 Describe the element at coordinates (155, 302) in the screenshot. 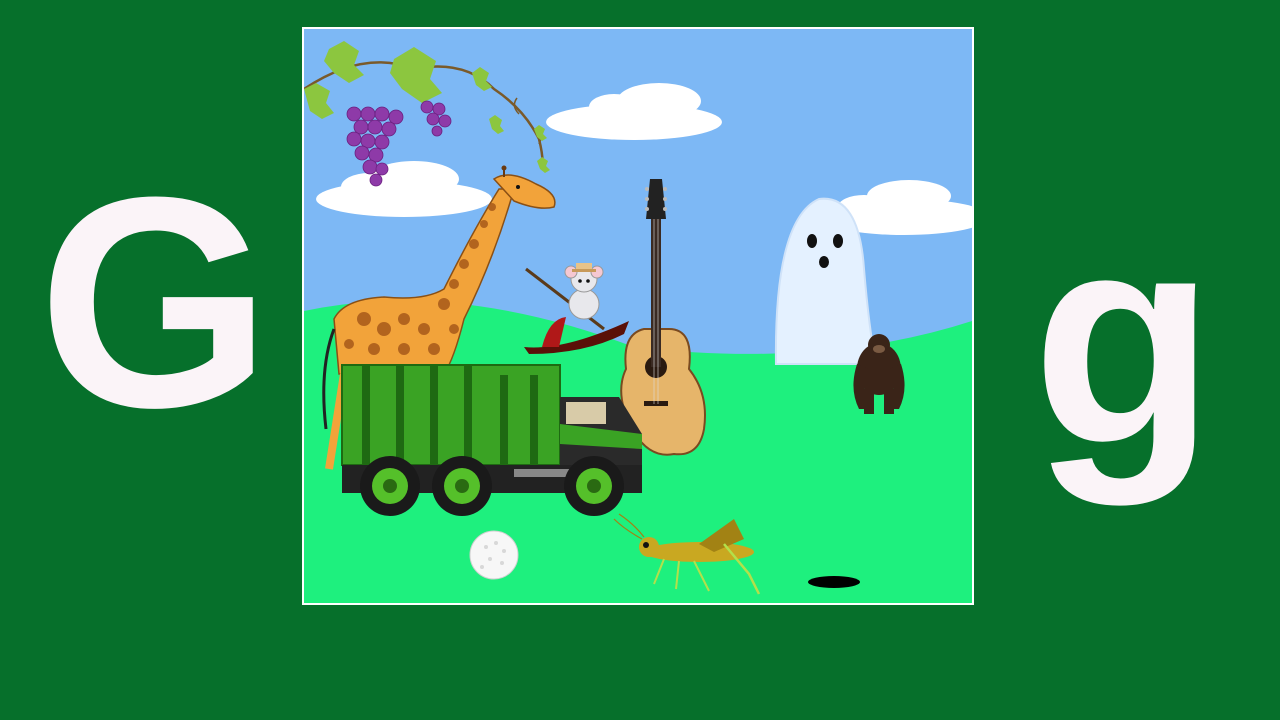

I see `uppercase-letter: G` at that location.